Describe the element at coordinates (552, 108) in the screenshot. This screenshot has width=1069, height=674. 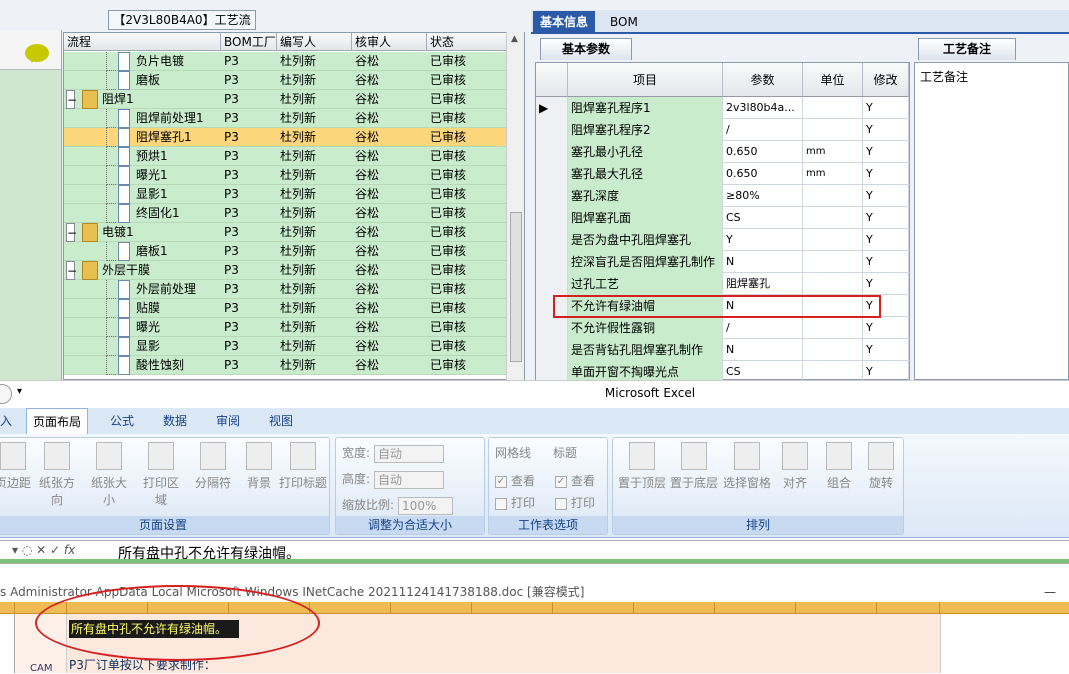
I see `current-row-icon: ▶` at that location.